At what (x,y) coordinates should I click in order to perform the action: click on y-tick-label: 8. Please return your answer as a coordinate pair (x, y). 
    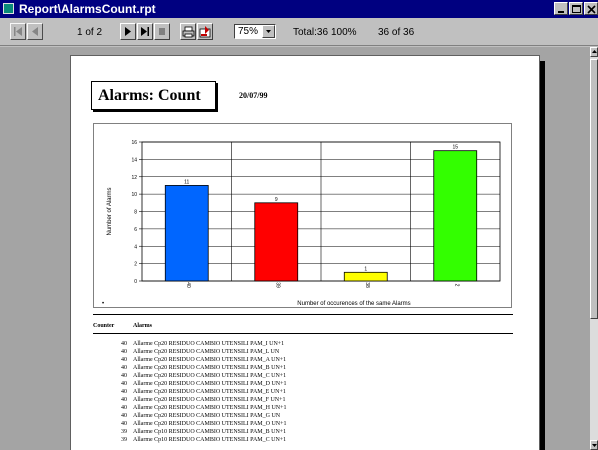
    Looking at the image, I should click on (135, 213).